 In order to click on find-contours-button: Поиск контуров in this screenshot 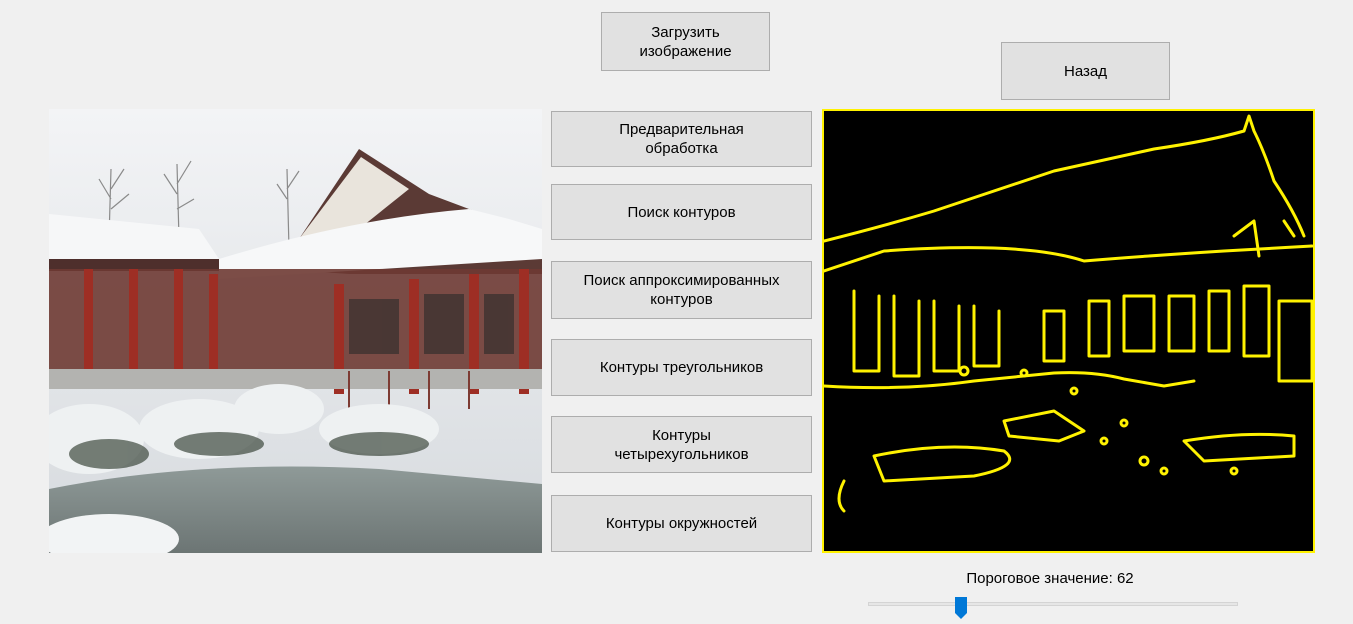, I will do `click(681, 212)`.